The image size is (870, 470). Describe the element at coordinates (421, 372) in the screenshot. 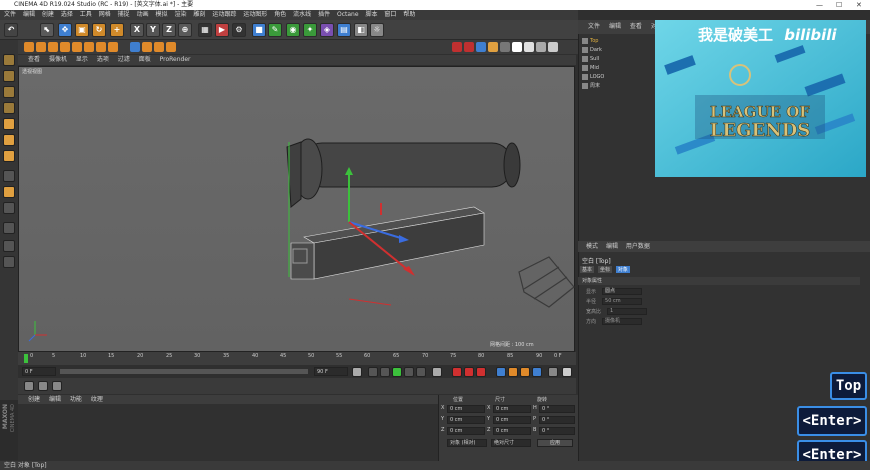

I see `next-key-icon` at that location.